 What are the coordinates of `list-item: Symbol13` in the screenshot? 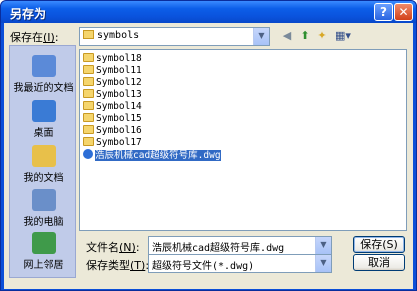 It's located at (112, 95).